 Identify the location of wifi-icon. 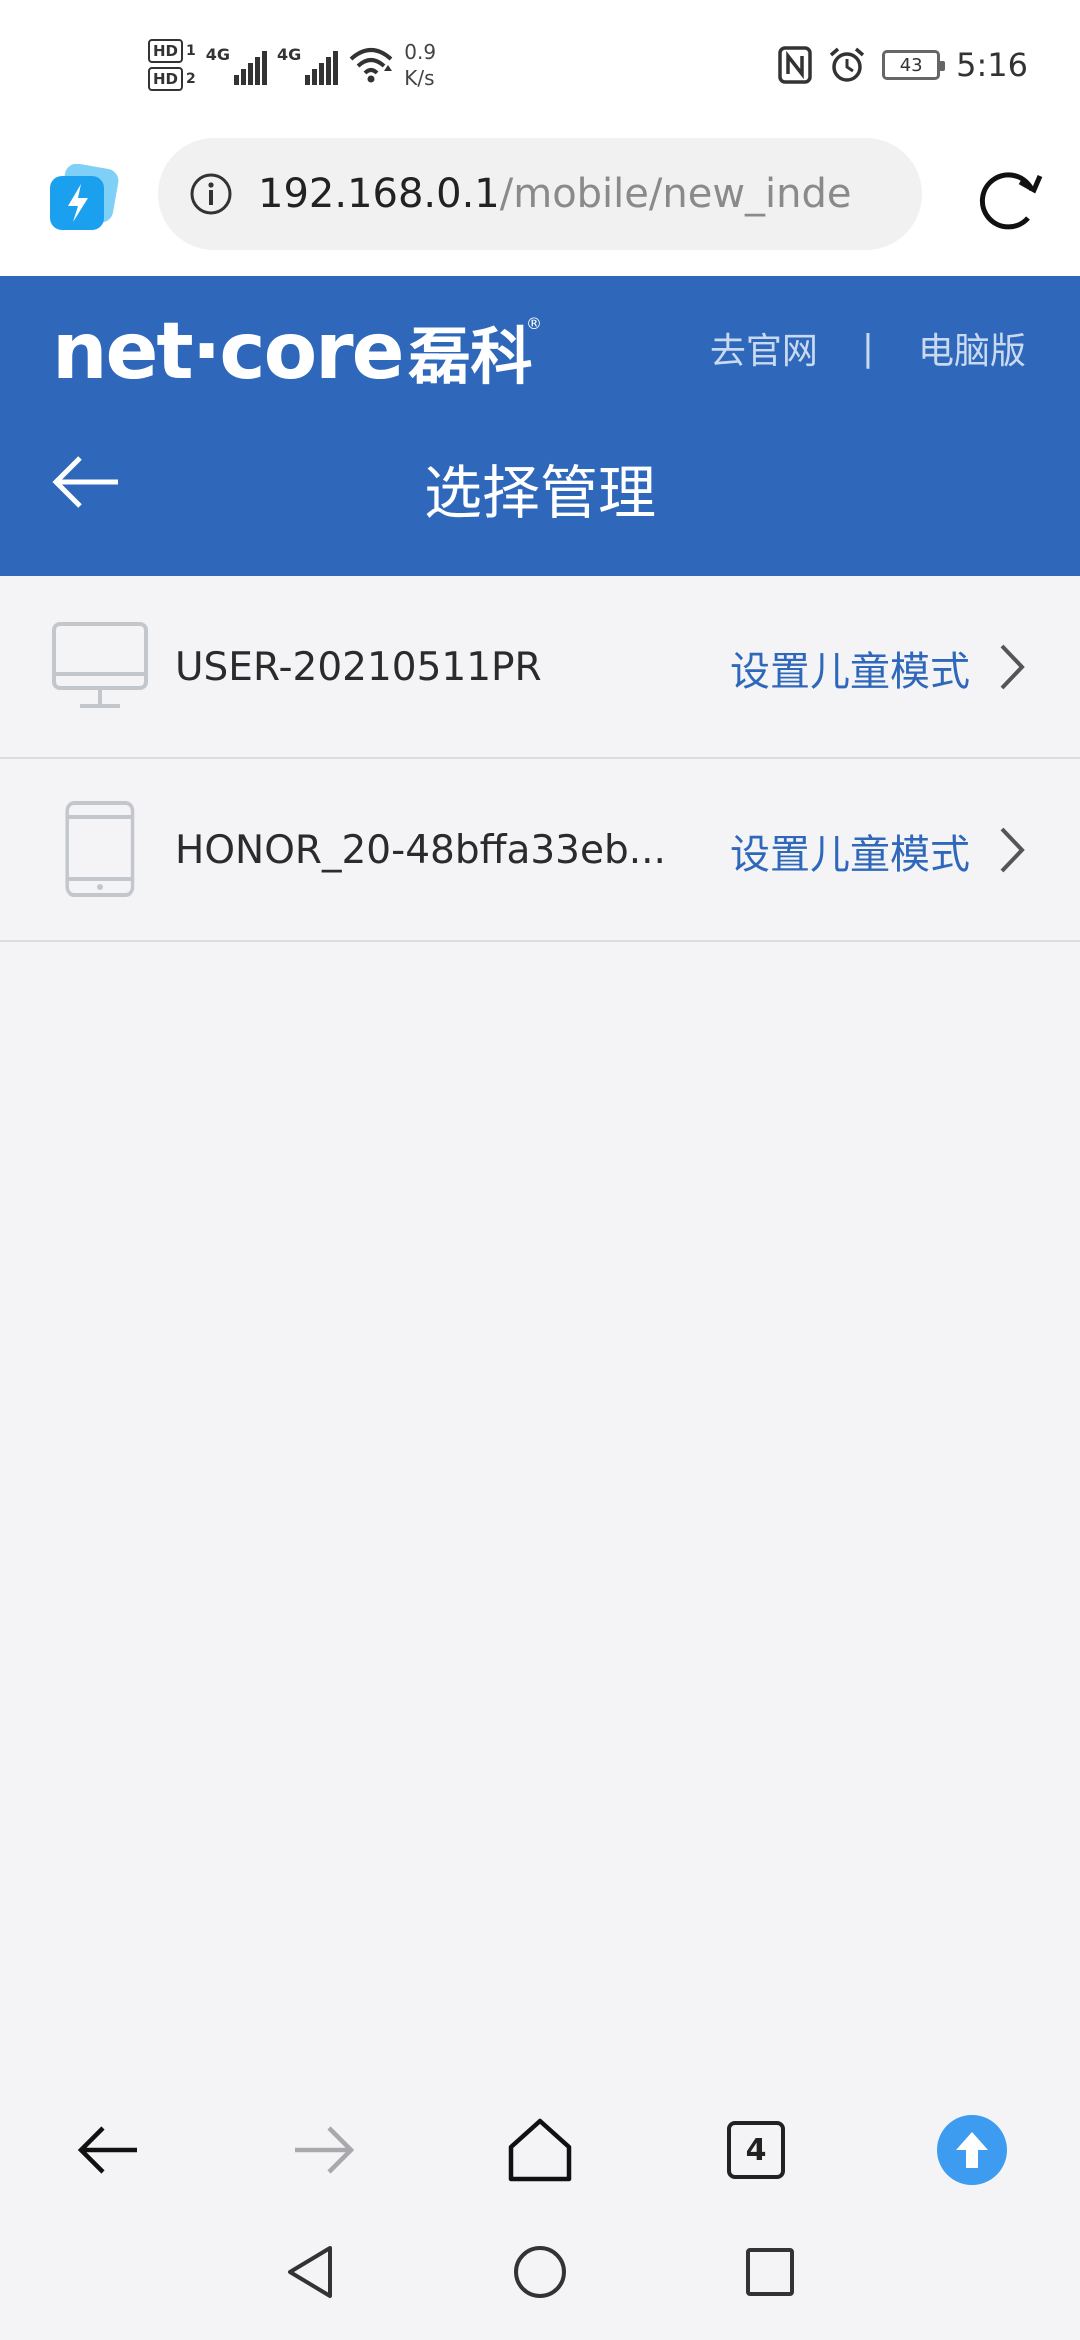
(371, 65).